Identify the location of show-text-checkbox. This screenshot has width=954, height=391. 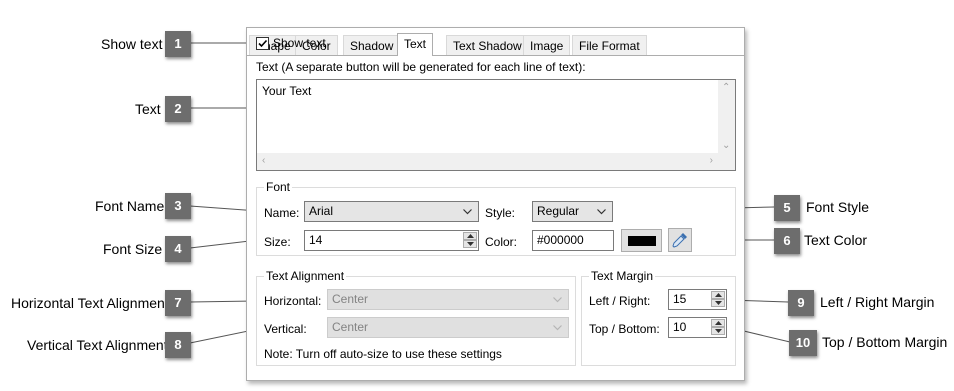
(262, 43).